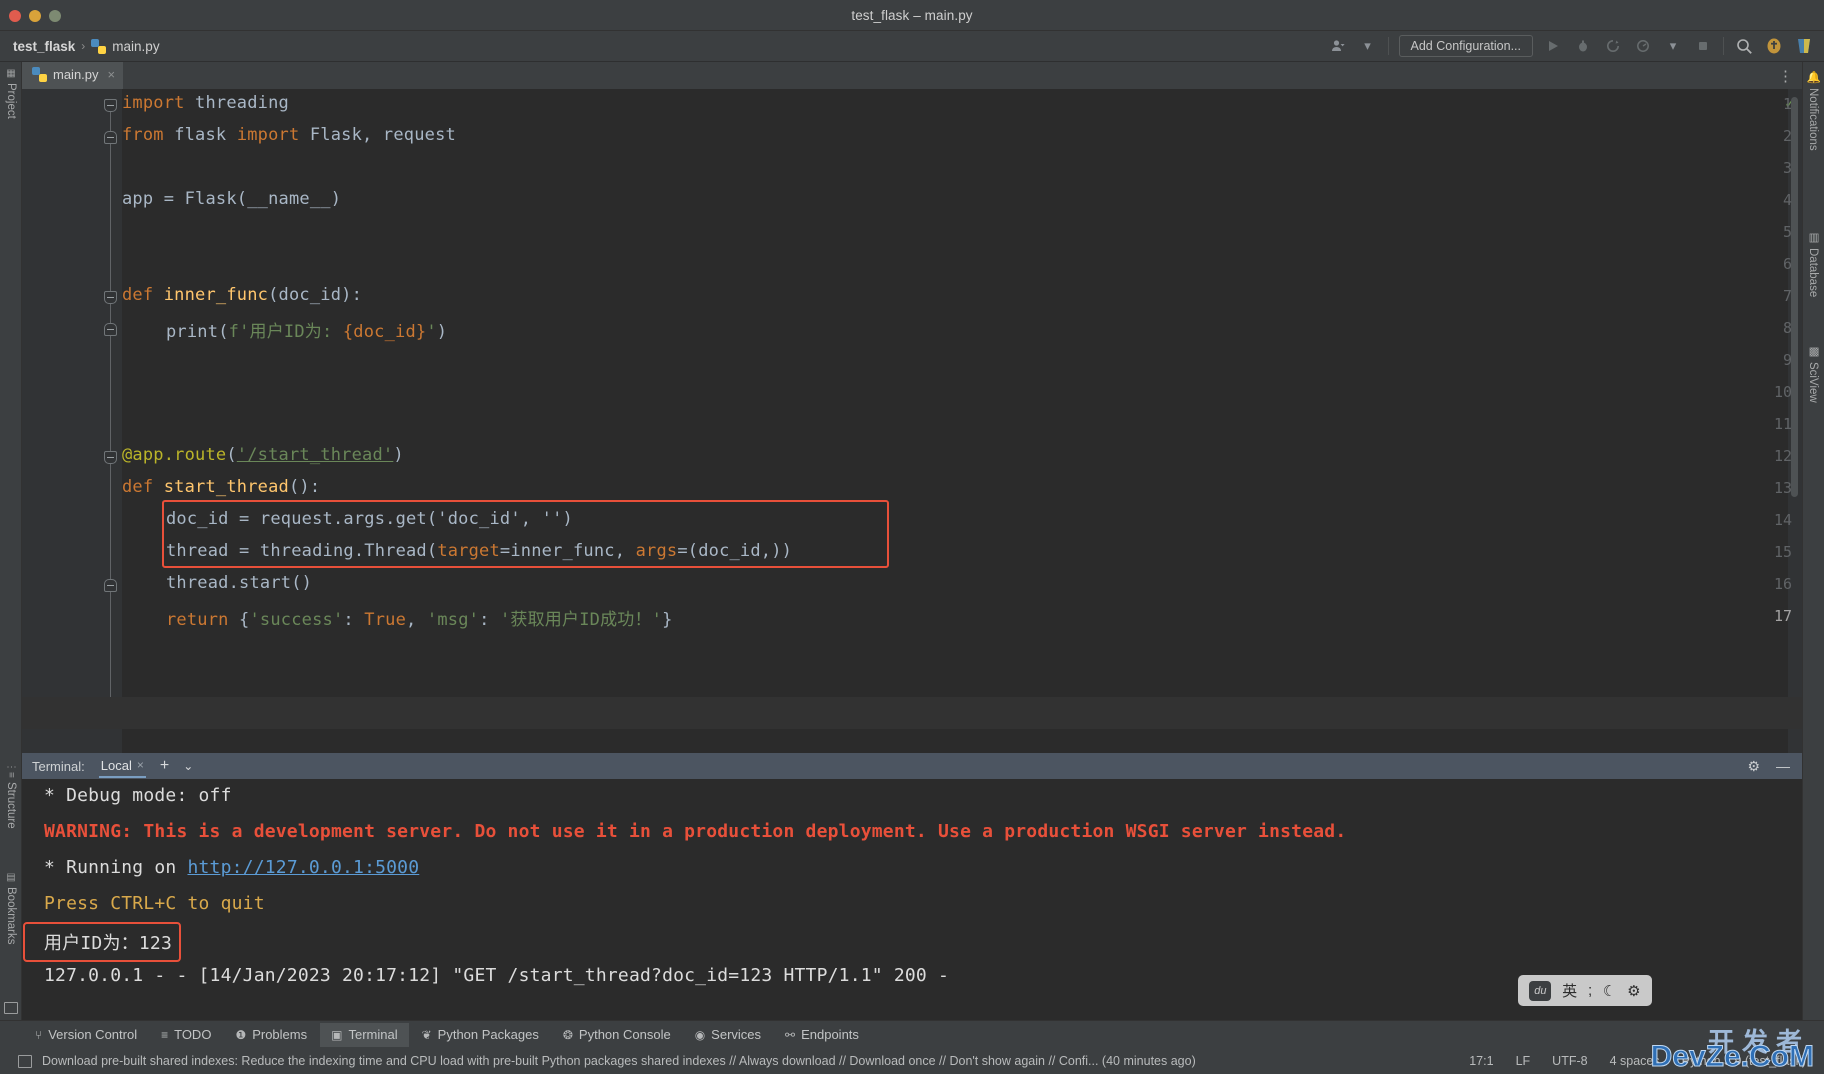  Describe the element at coordinates (11, 101) in the screenshot. I see `sidebar-item-project-label: Project` at that location.